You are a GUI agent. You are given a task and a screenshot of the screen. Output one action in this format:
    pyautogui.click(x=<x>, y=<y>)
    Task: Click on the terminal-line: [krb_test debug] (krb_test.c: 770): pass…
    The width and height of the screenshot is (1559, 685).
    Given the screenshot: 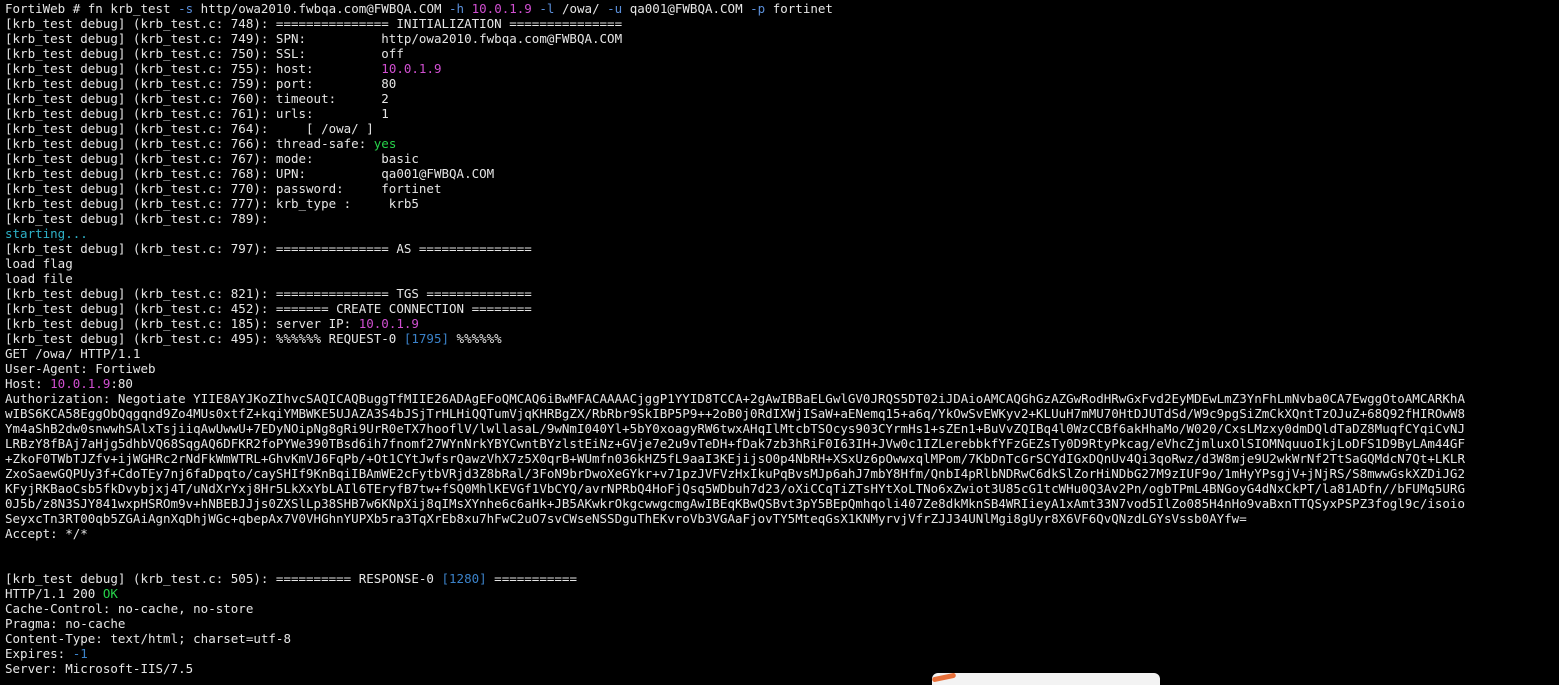 What is the action you would take?
    pyautogui.click(x=781, y=188)
    